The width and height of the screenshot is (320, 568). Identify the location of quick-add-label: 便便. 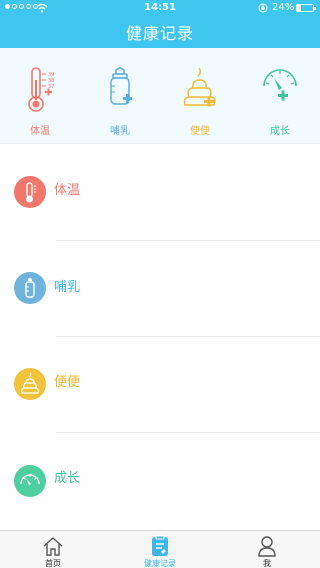
(200, 131).